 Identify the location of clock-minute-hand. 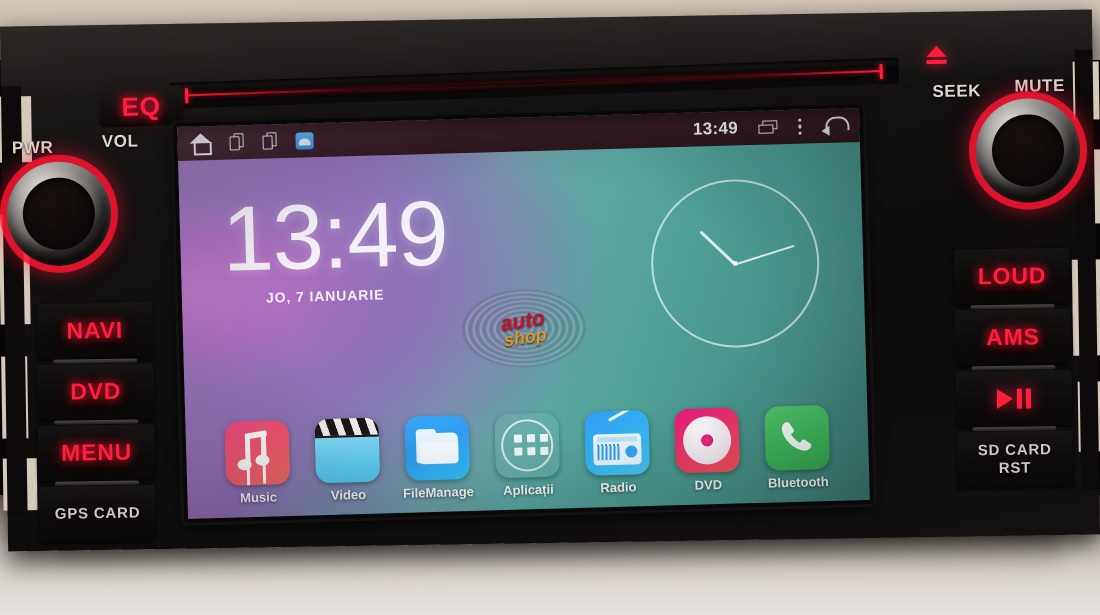
(764, 255).